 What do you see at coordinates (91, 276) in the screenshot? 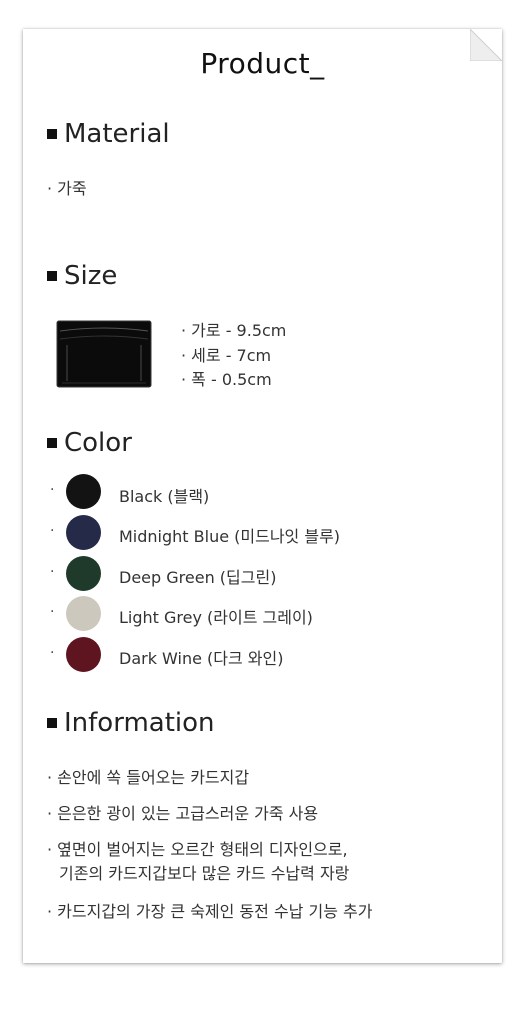
I see `size-heading-label: Size` at bounding box center [91, 276].